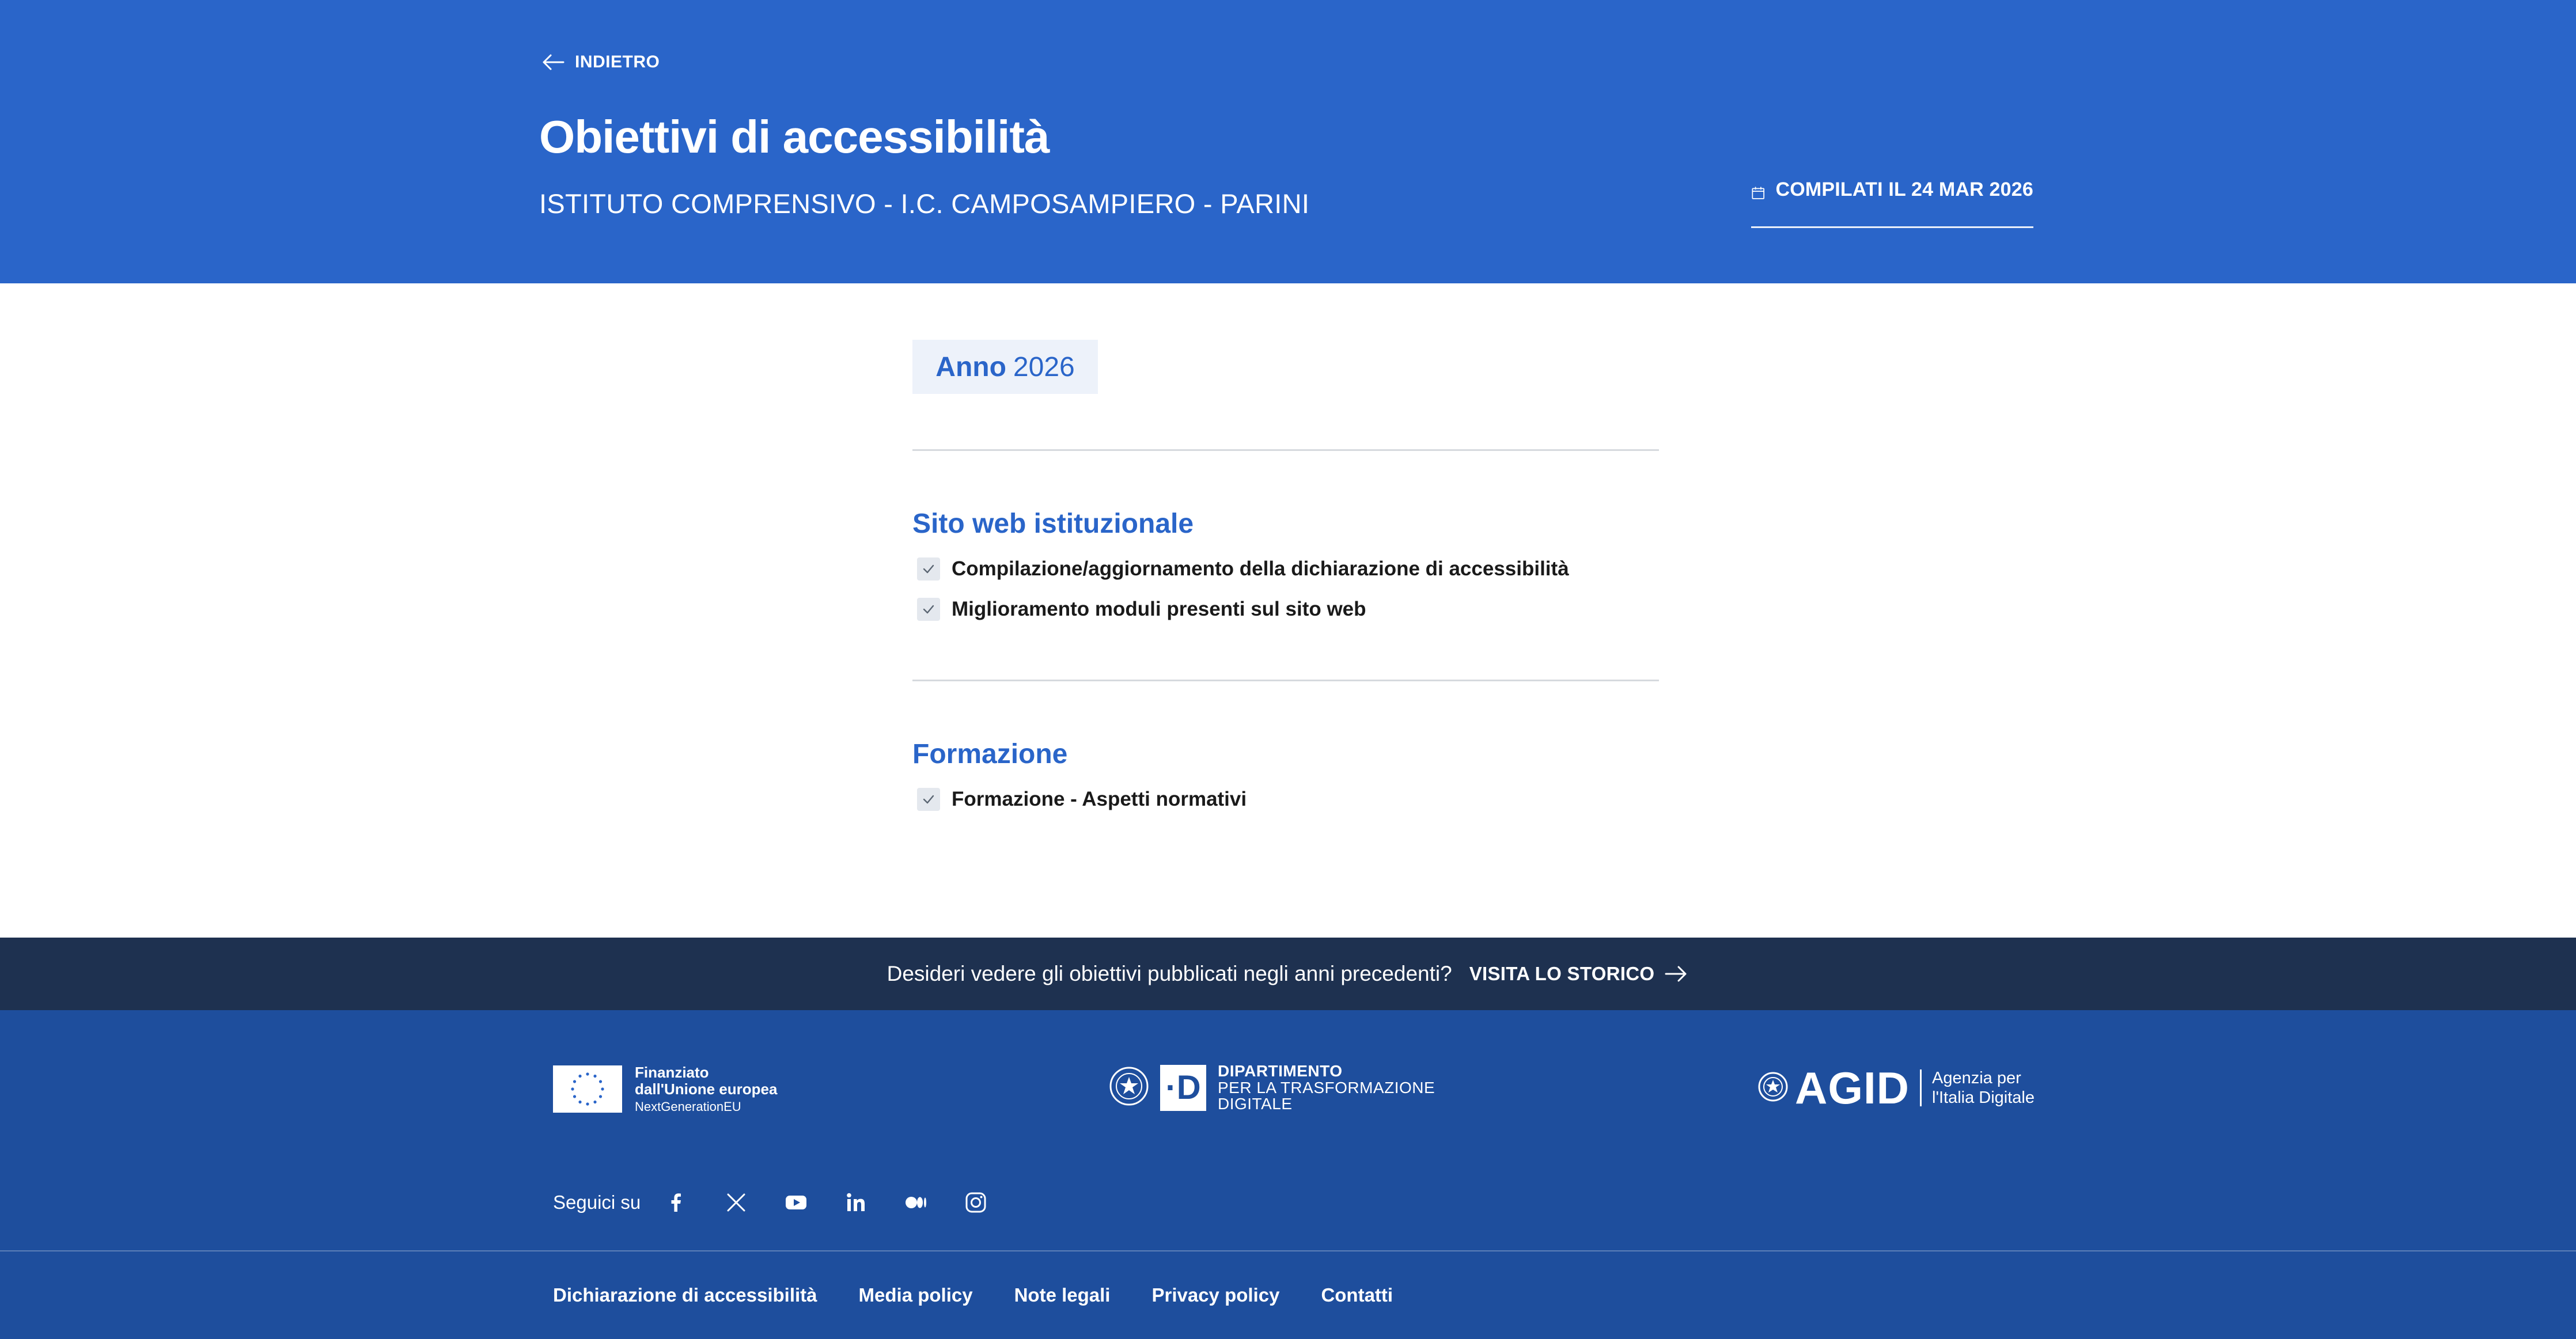 The width and height of the screenshot is (2576, 1339). Describe the element at coordinates (1326, 1087) in the screenshot. I see `dtd-line-2: PER LA TRASFORMAZIONE` at that location.